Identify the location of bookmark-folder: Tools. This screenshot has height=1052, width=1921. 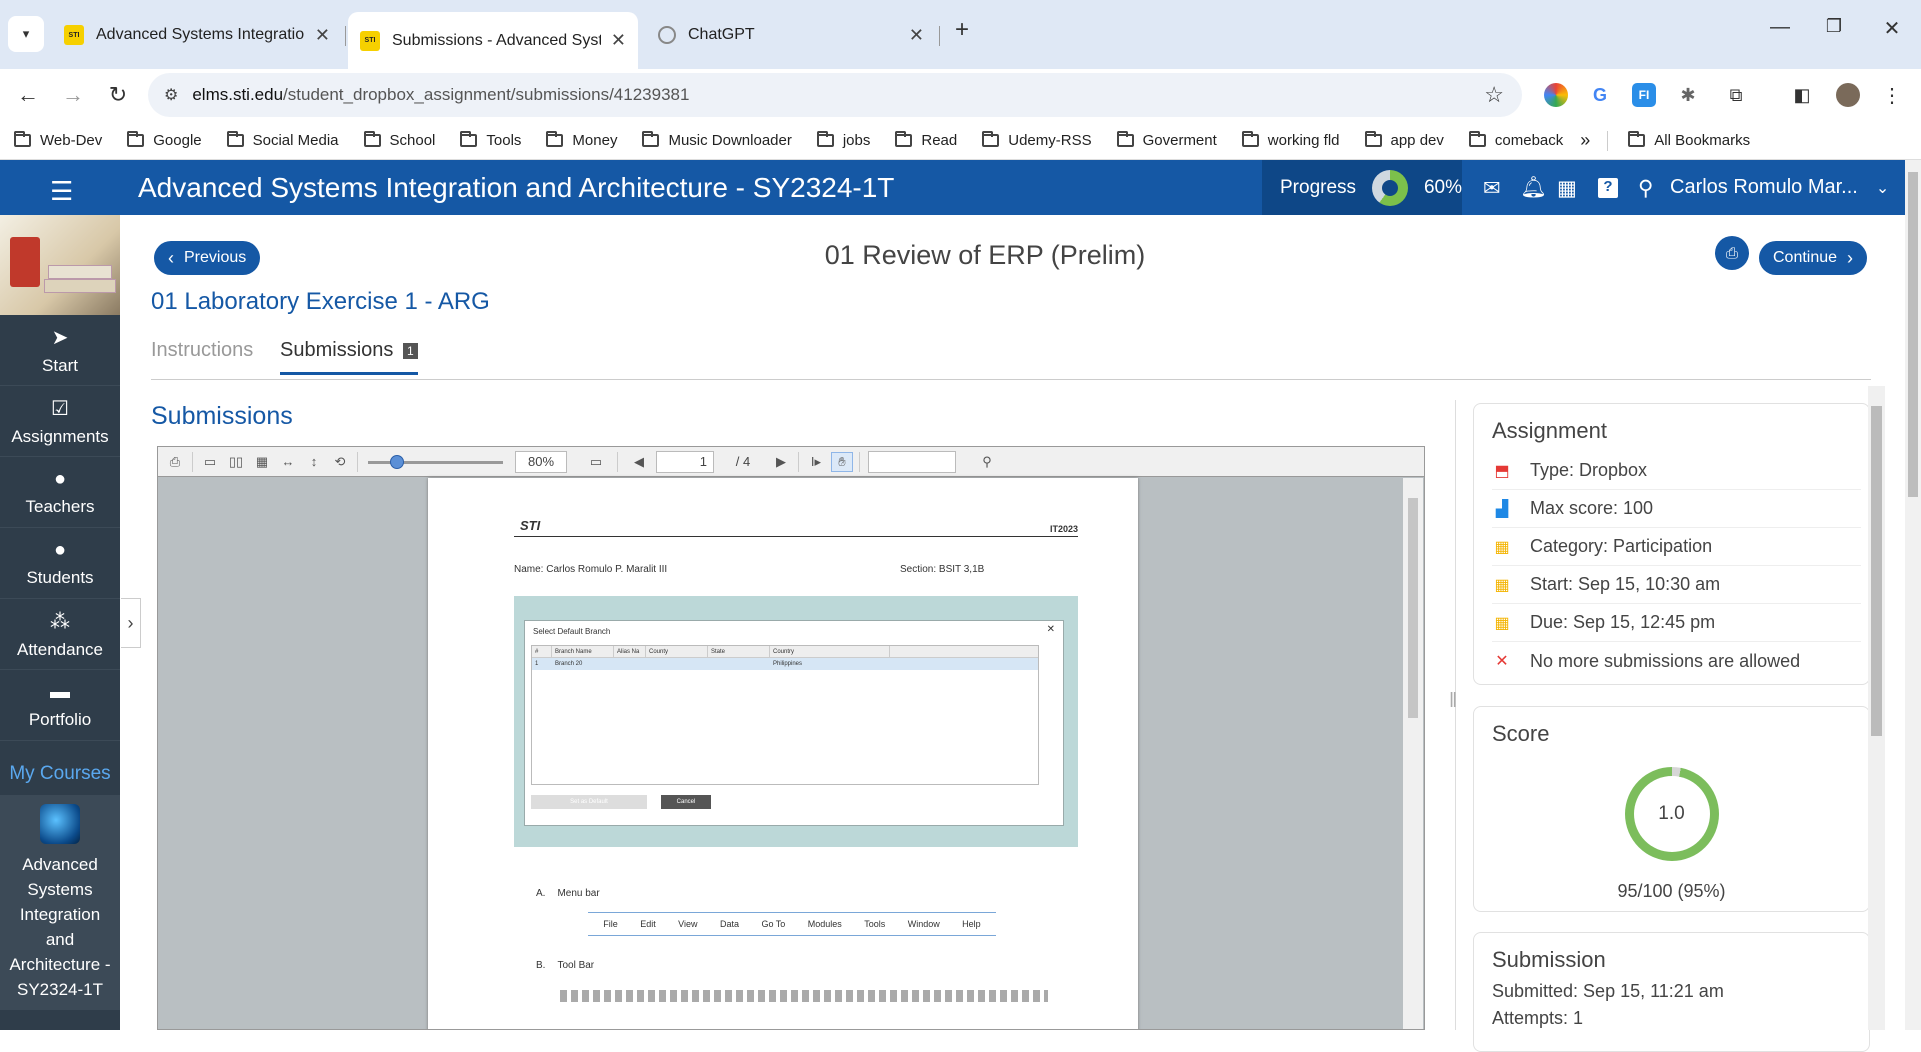
(490, 140).